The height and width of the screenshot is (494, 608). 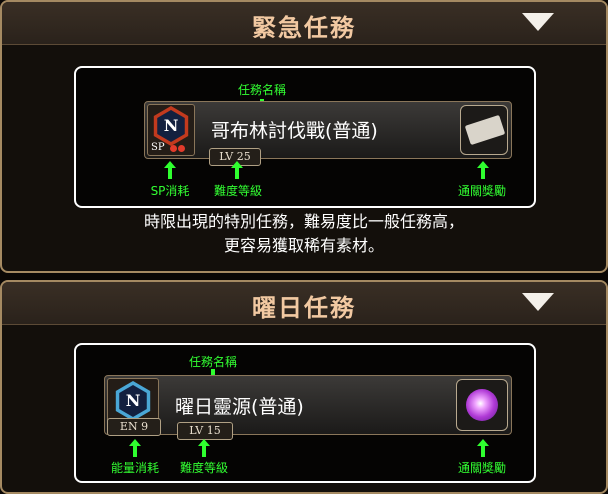 I want to click on mission-name: 哥布林討伐戰(普通), so click(x=294, y=131).